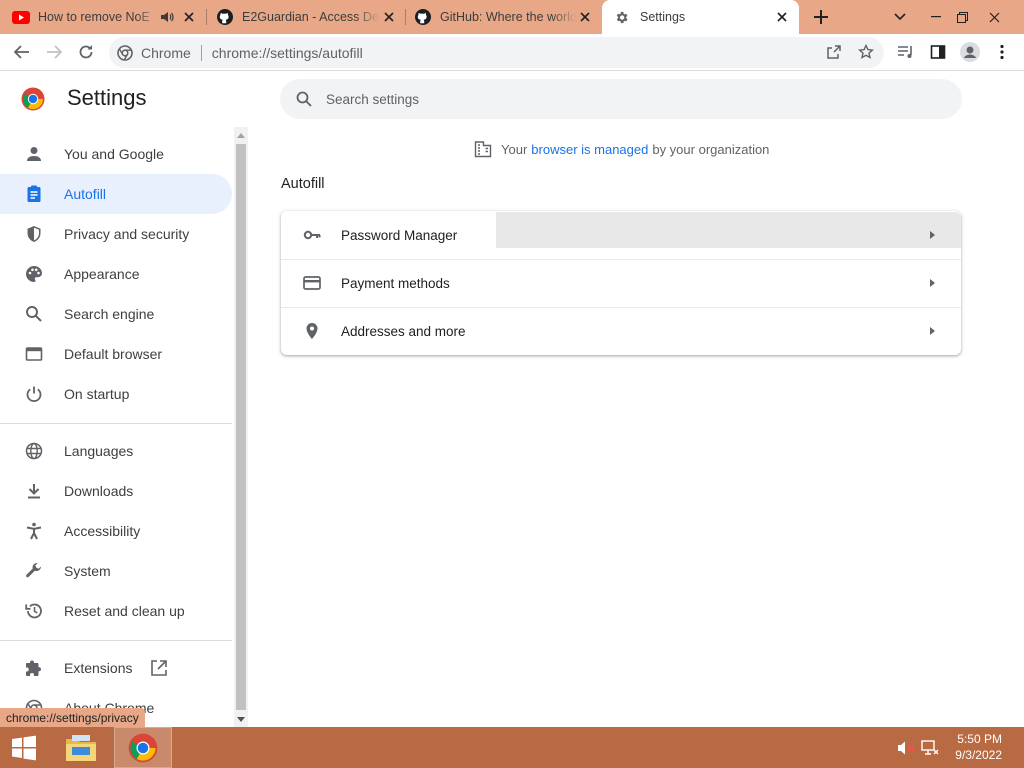 The image size is (1024, 768). Describe the element at coordinates (107, 97) in the screenshot. I see `page-title: Settings` at that location.